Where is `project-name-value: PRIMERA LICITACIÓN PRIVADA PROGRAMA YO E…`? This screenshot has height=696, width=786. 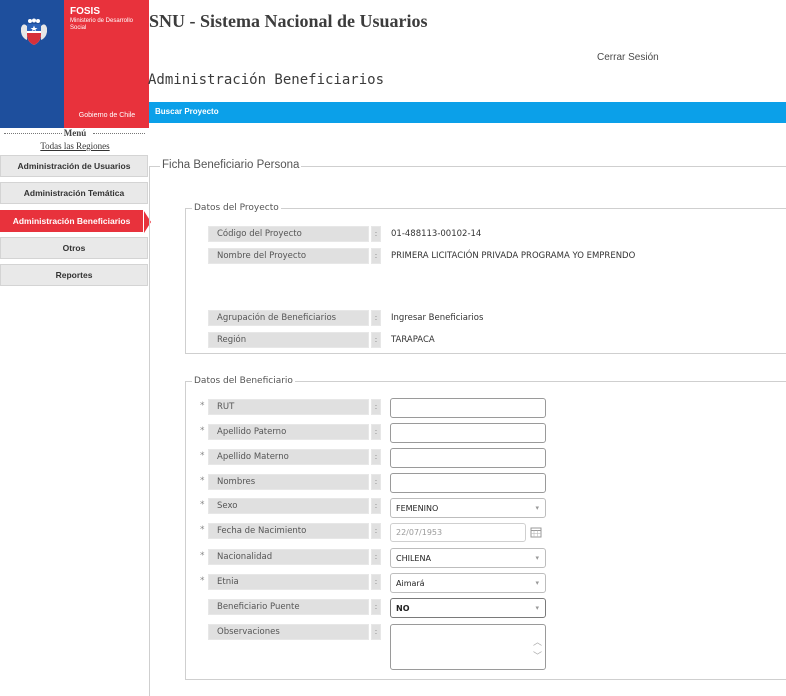
project-name-value: PRIMERA LICITACIÓN PRIVADA PROGRAMA YO E… is located at coordinates (513, 256).